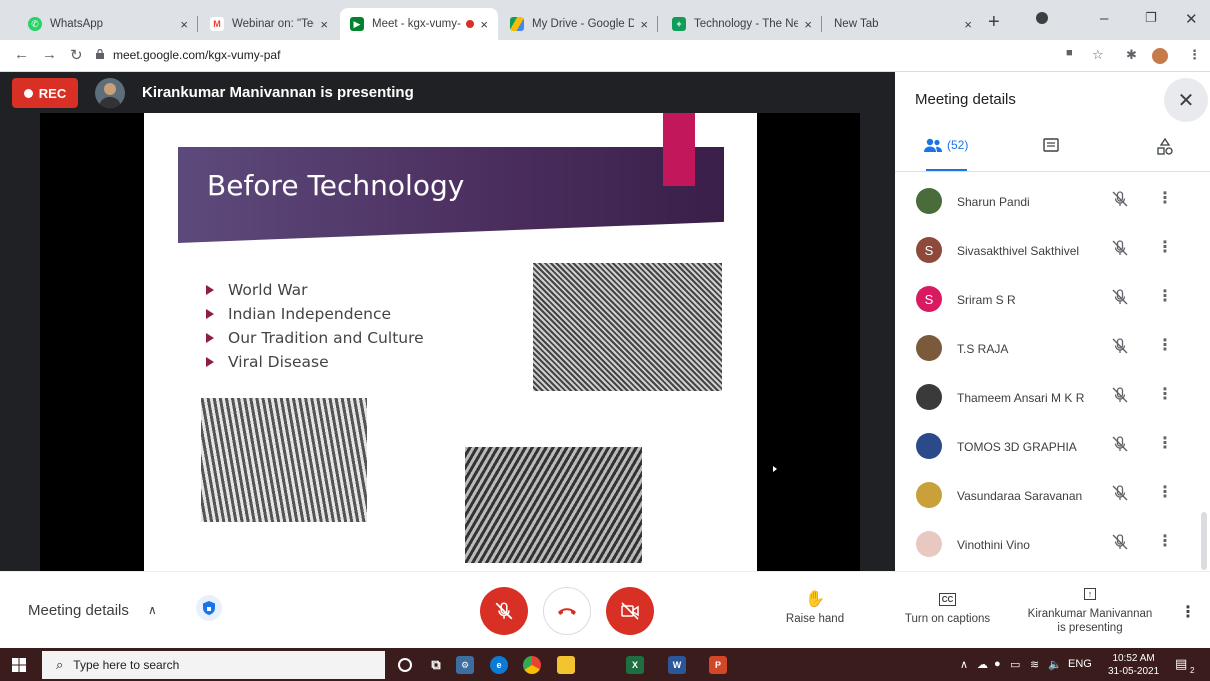 The image size is (1210, 681). What do you see at coordinates (1052, 298) in the screenshot?
I see `participant-row: S Sriram S R ⋮` at bounding box center [1052, 298].